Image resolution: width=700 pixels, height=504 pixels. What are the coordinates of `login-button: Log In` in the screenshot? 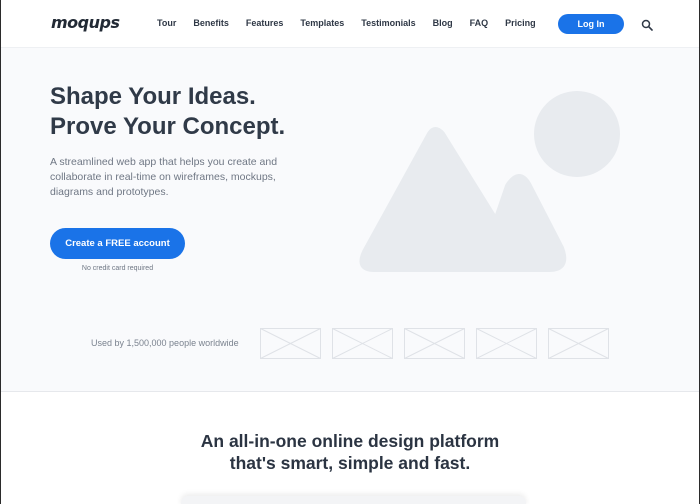 It's located at (591, 24).